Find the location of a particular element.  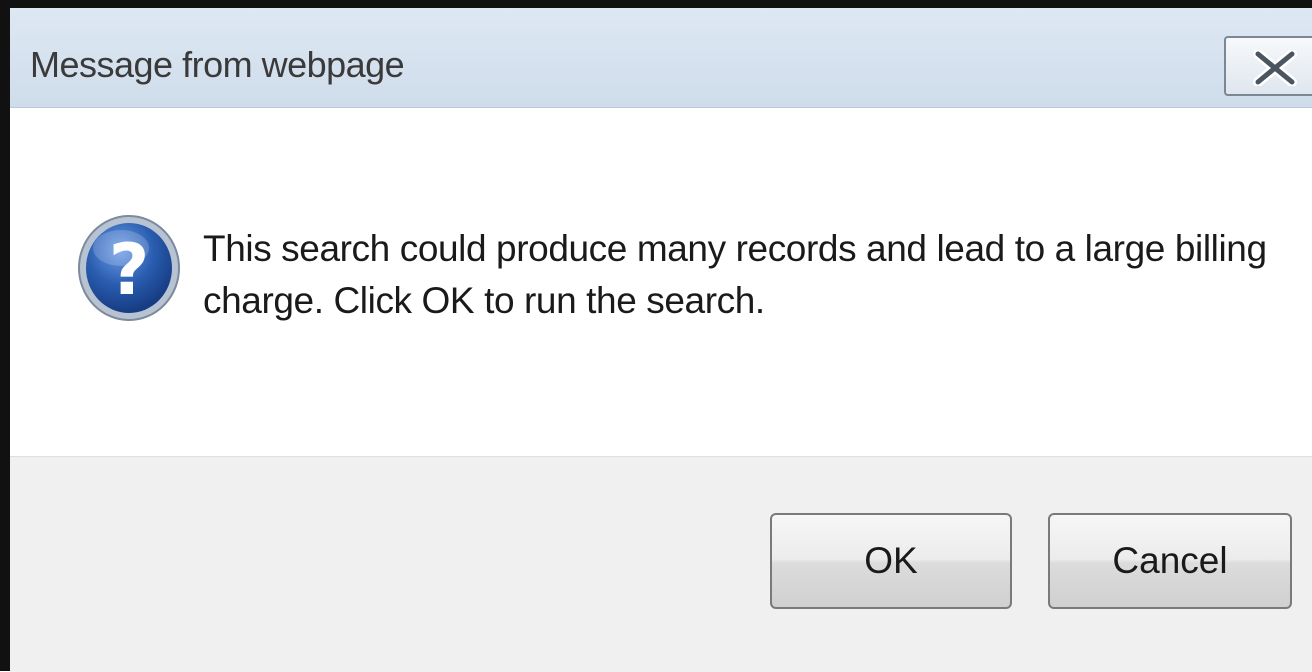

cancel-button: Cancel is located at coordinates (1170, 561).